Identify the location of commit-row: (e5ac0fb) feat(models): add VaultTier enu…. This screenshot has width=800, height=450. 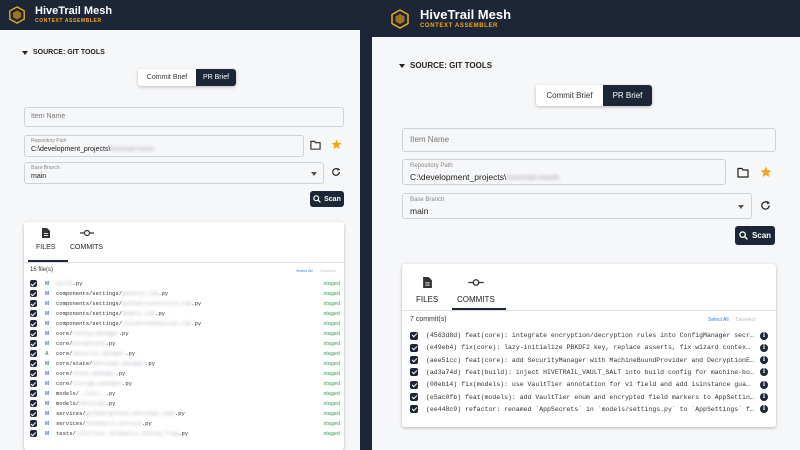
(589, 397).